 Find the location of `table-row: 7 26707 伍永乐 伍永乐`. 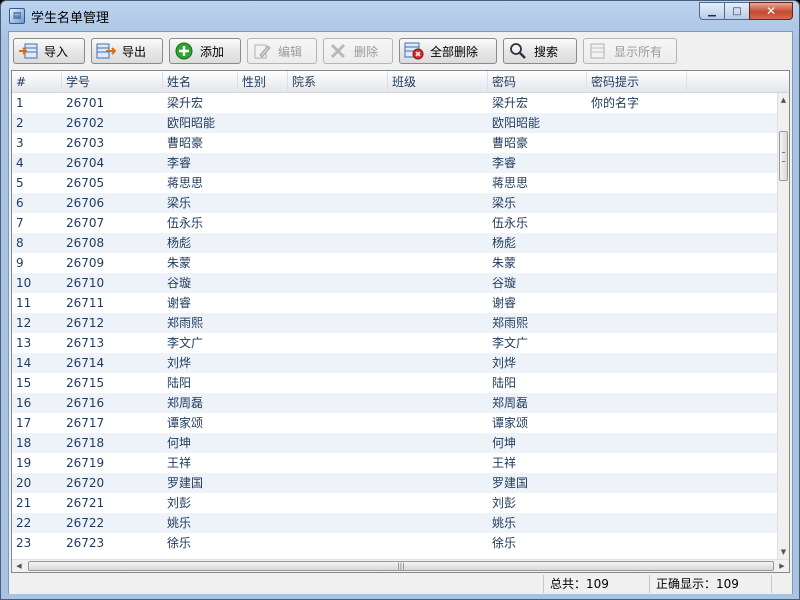

table-row: 7 26707 伍永乐 伍永乐 is located at coordinates (395, 223).